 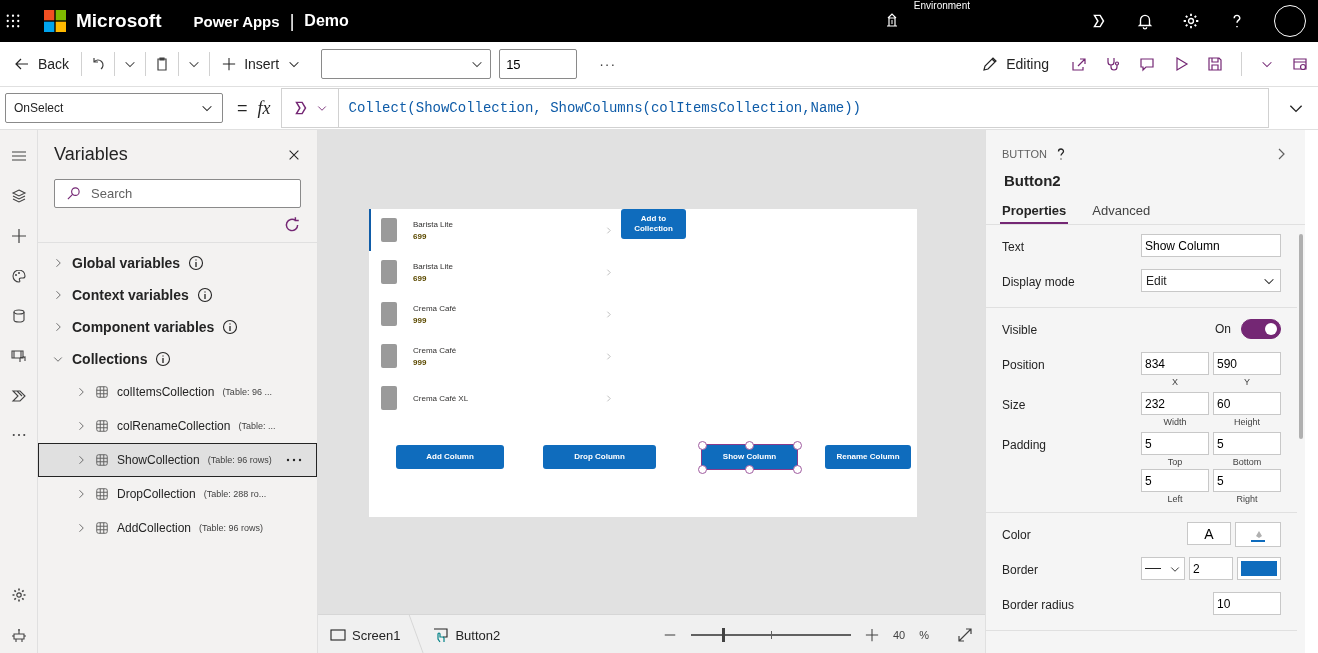 I want to click on zoom-in-icon, so click(x=871, y=635).